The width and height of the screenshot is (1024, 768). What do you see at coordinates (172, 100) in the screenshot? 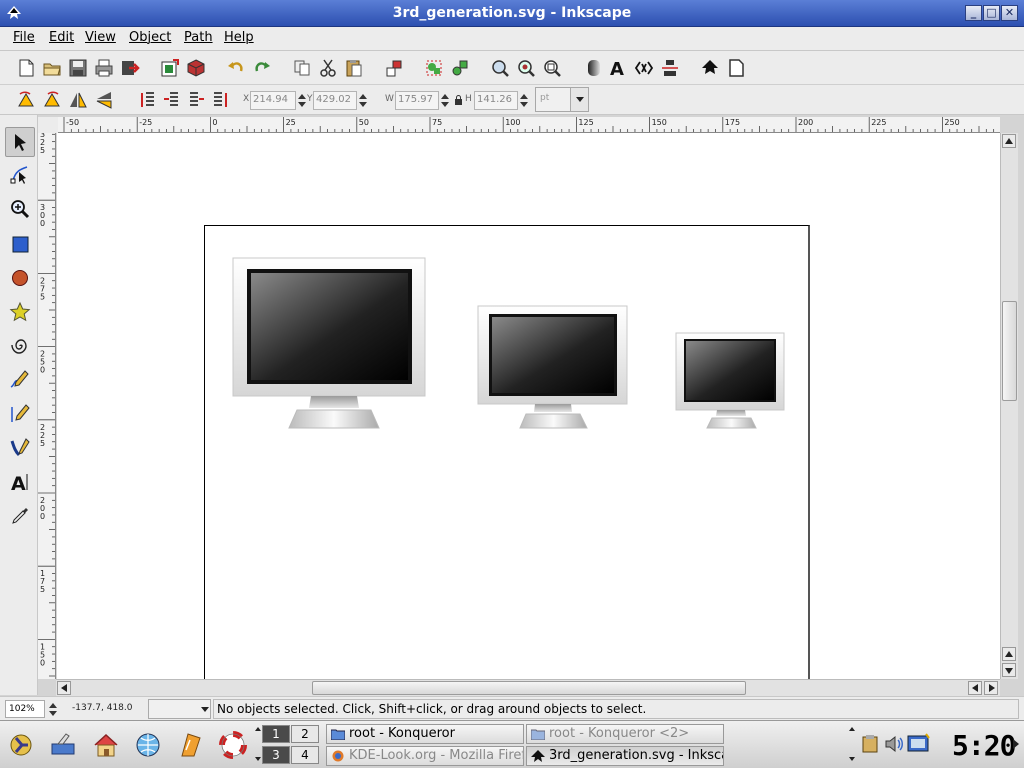
I see `raise-icon` at bounding box center [172, 100].